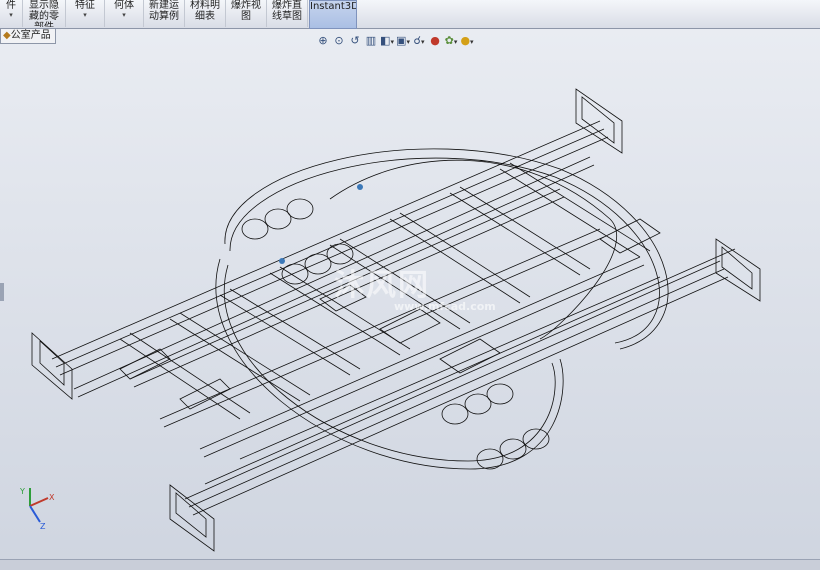  I want to click on axis-triad-icon: Y X Z, so click(37, 509).